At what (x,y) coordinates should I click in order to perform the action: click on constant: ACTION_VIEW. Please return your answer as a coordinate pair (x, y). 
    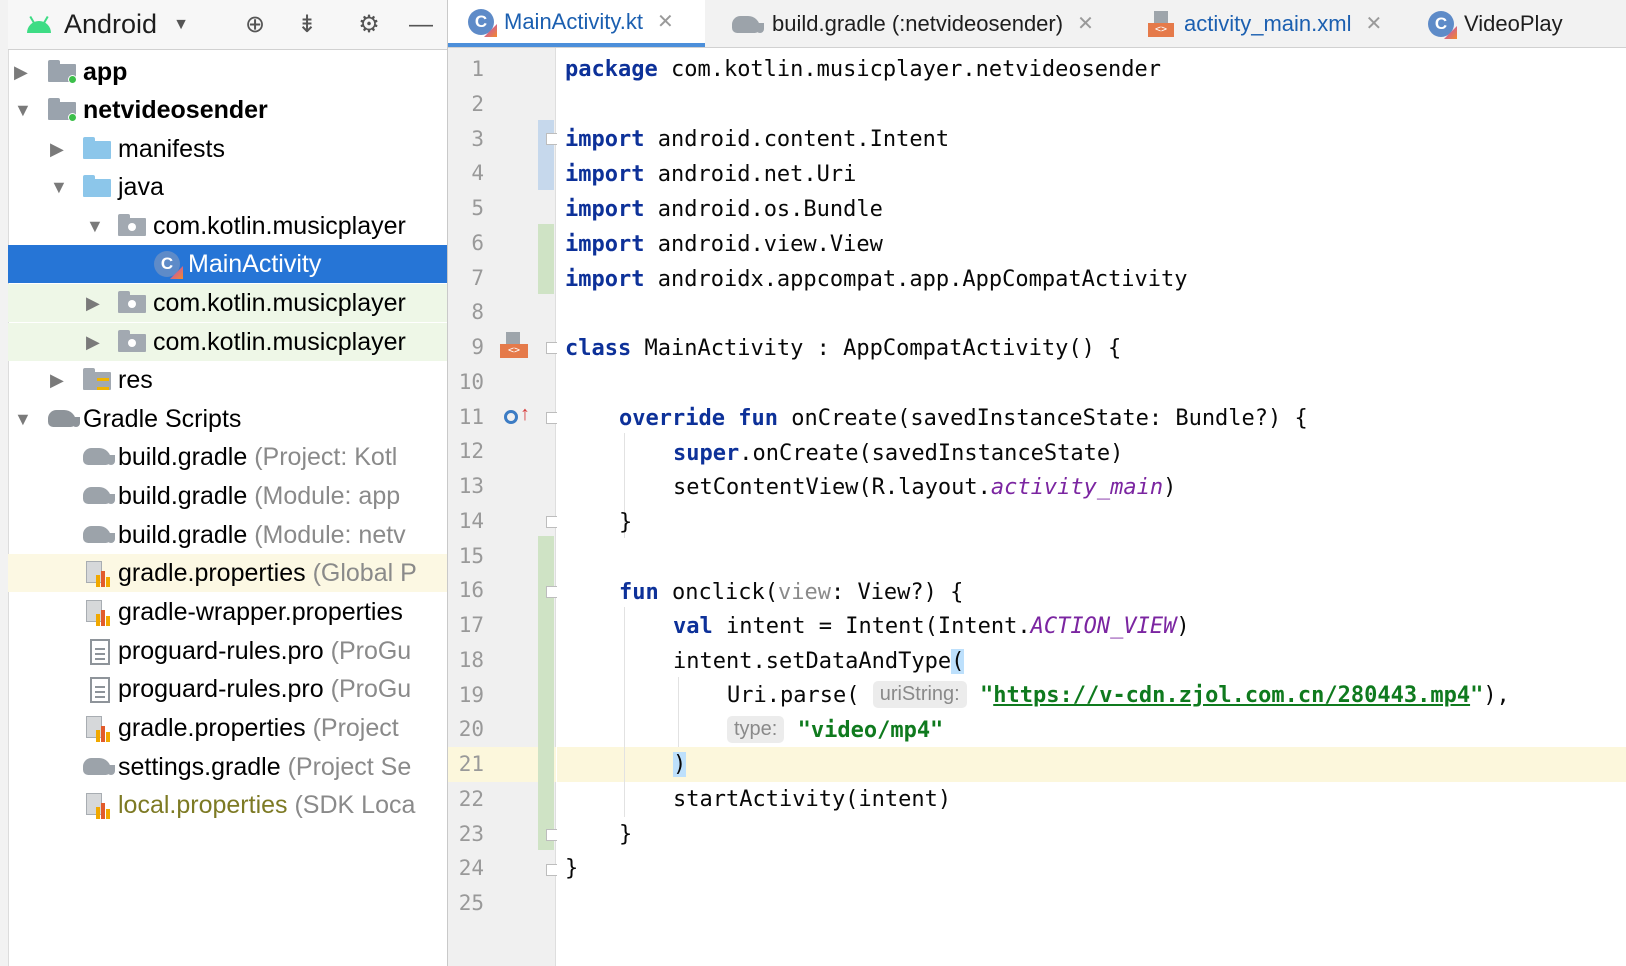
    Looking at the image, I should click on (1103, 626).